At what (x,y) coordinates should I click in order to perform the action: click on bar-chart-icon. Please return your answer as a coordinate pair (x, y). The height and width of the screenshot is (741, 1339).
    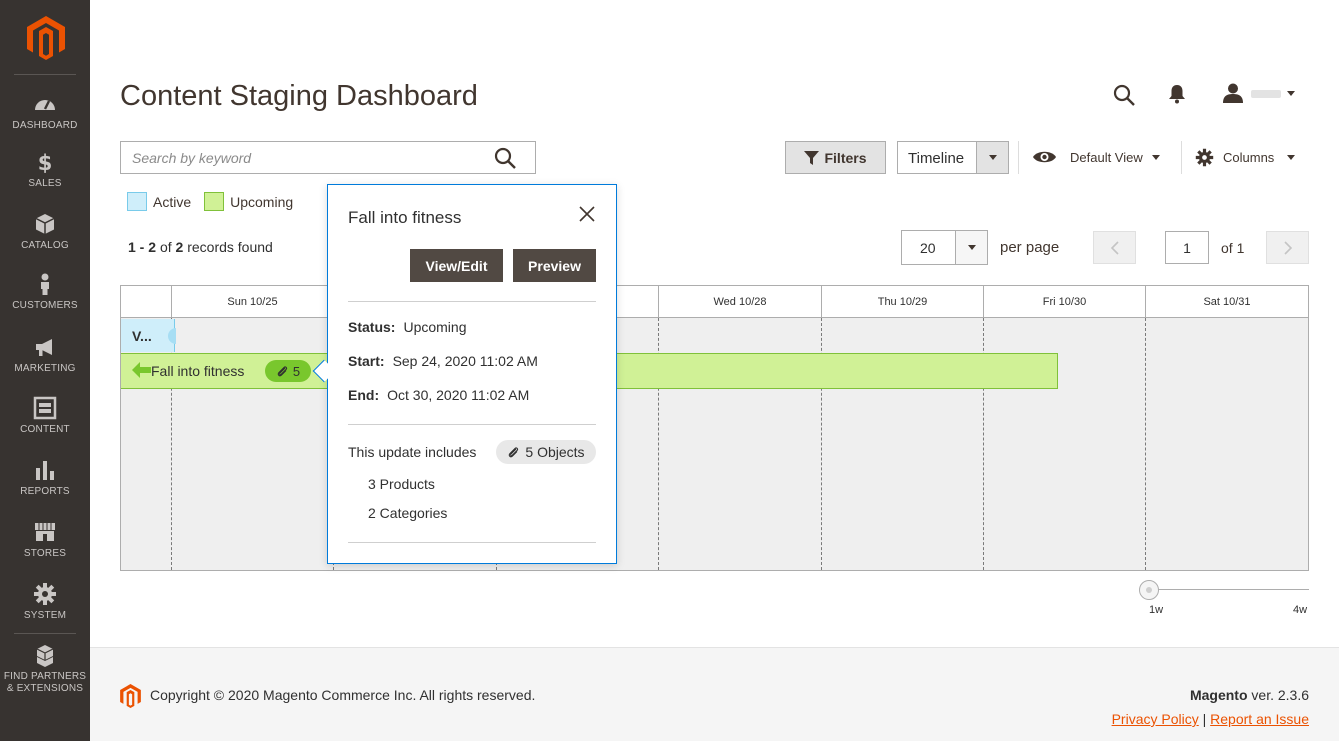
    Looking at the image, I should click on (45, 470).